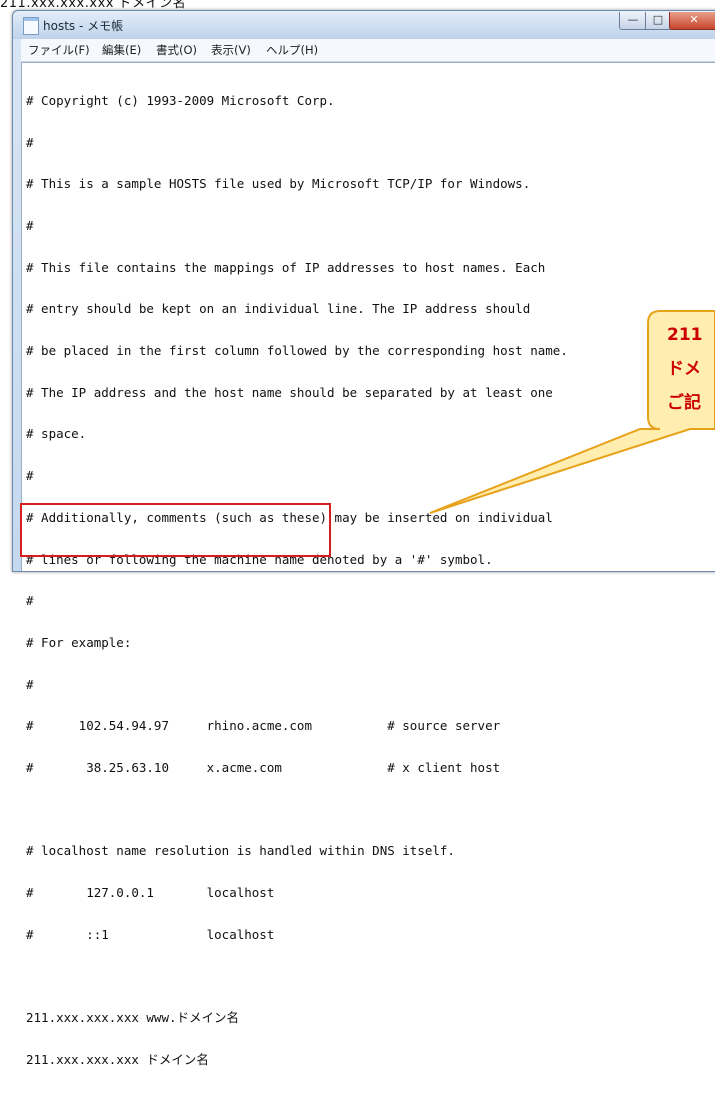 The image size is (715, 1095). I want to click on window-title: hosts - メモ帳, so click(83, 26).